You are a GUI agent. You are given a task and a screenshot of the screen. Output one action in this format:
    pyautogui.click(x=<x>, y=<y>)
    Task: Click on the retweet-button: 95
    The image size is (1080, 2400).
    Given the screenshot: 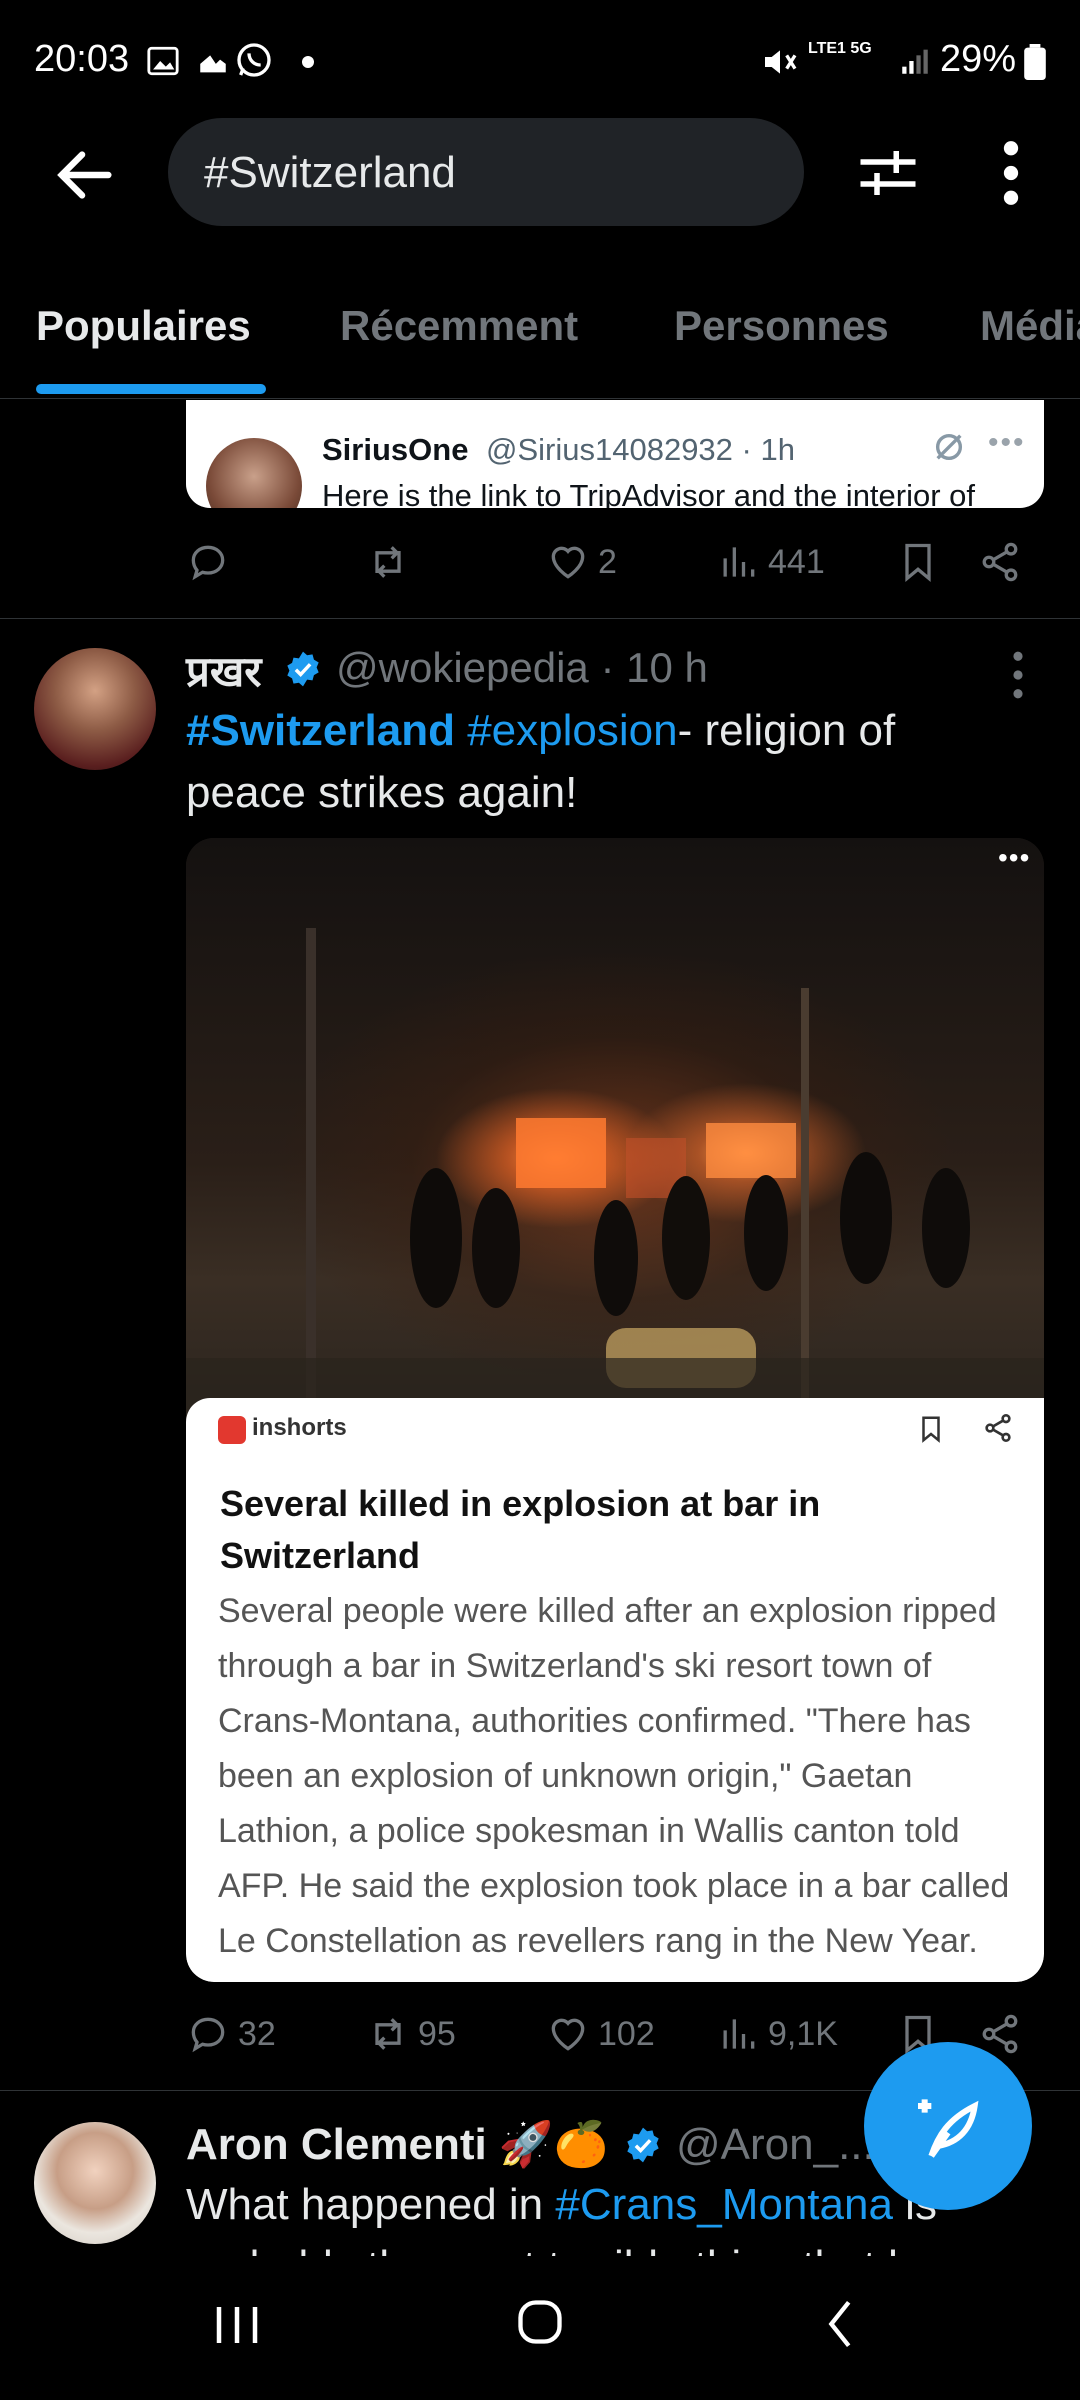 What is the action you would take?
    pyautogui.click(x=411, y=2034)
    